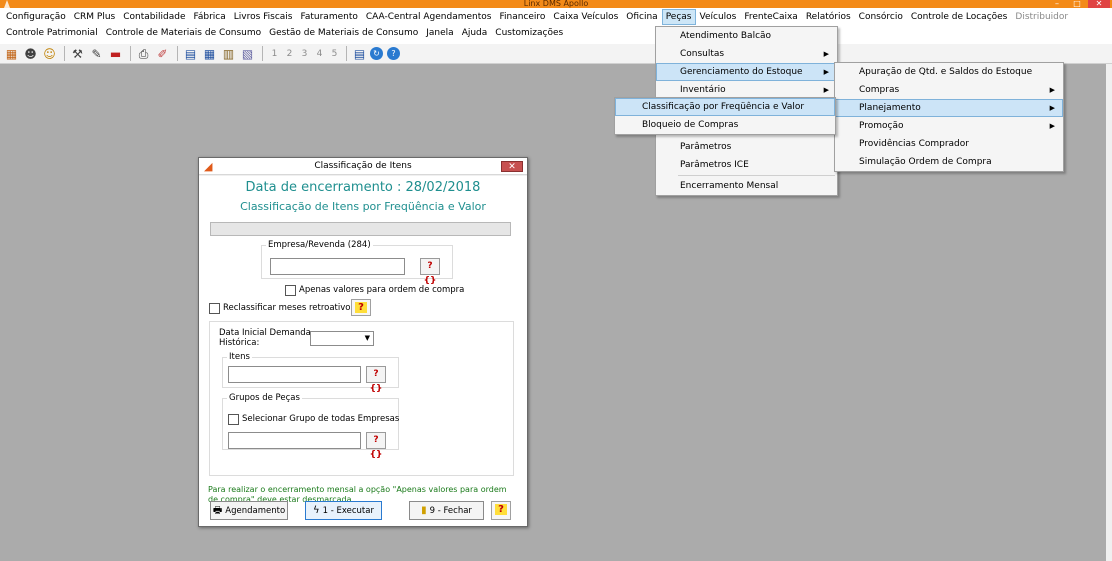 This screenshot has height=561, width=1112. Describe the element at coordinates (209, 17) in the screenshot. I see `menu-fabrica: Fábrica` at that location.